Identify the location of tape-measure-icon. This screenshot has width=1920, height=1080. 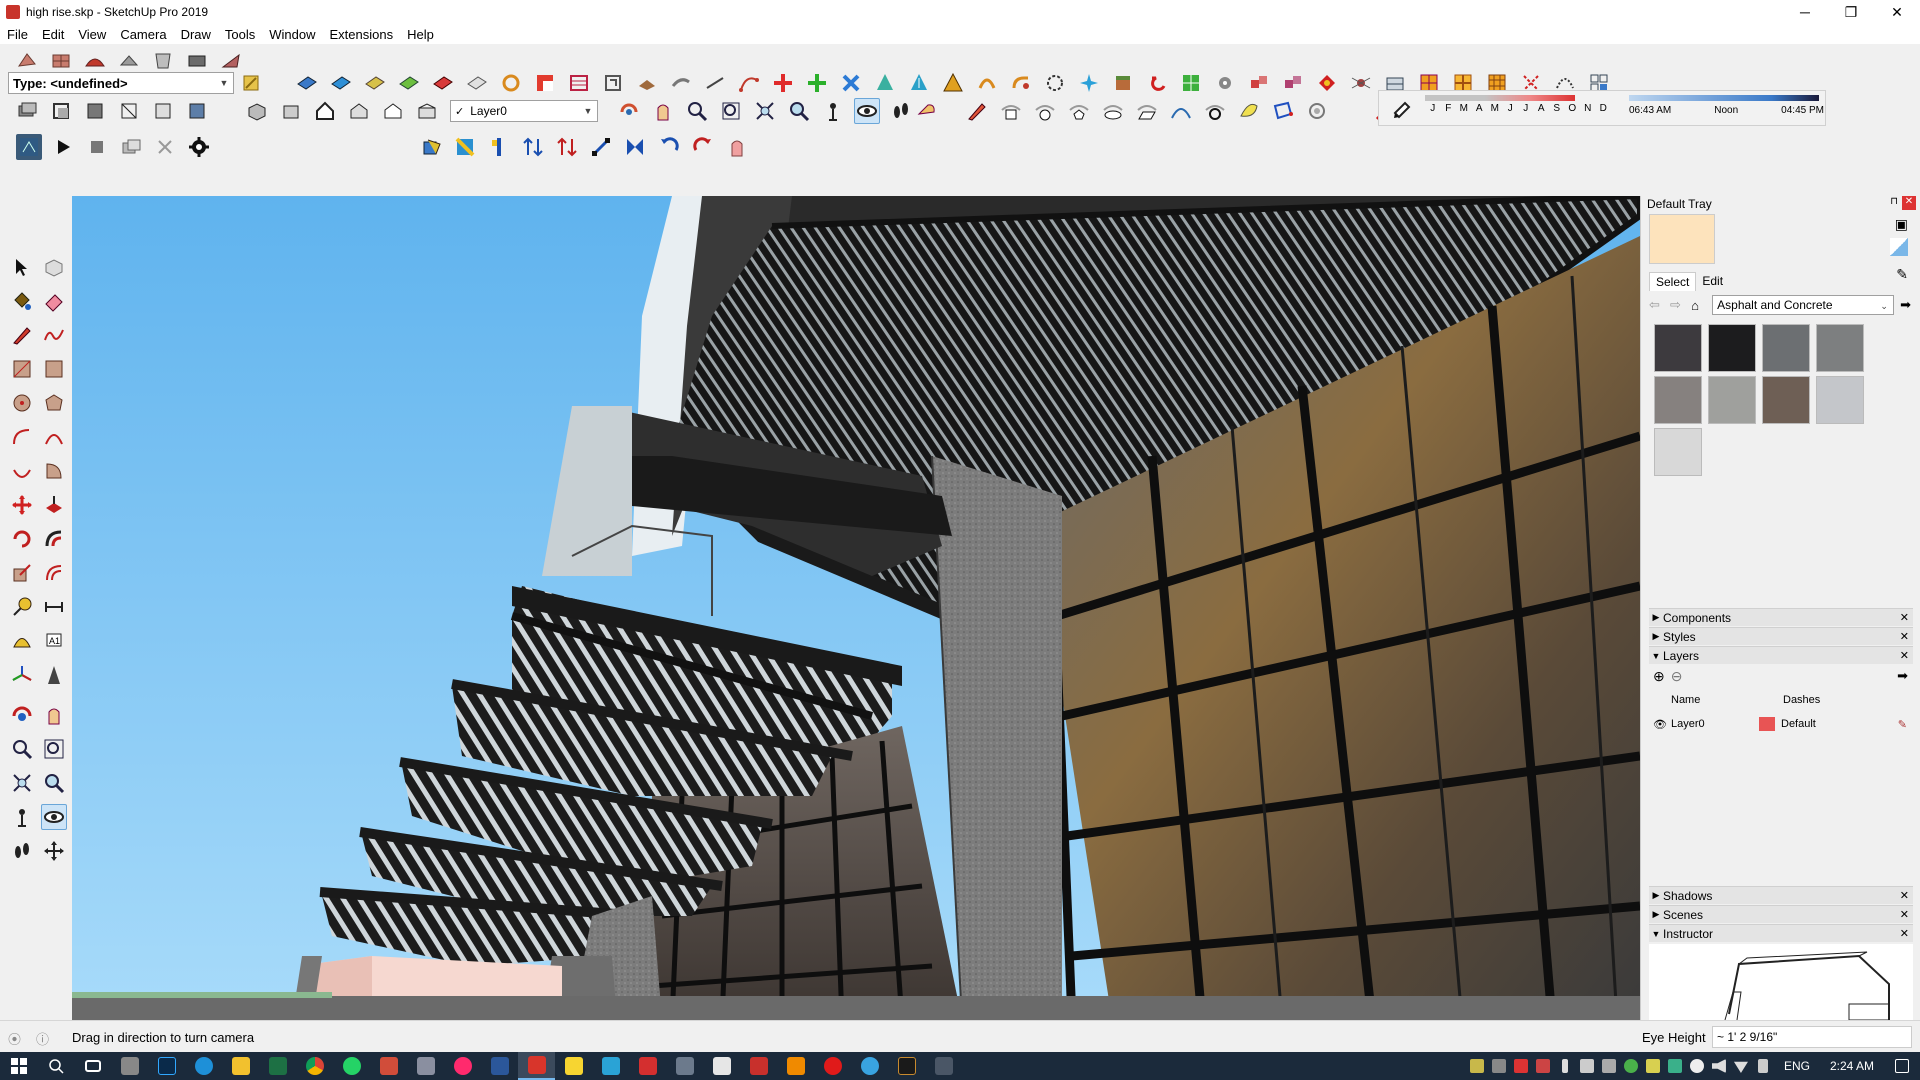
(927, 111).